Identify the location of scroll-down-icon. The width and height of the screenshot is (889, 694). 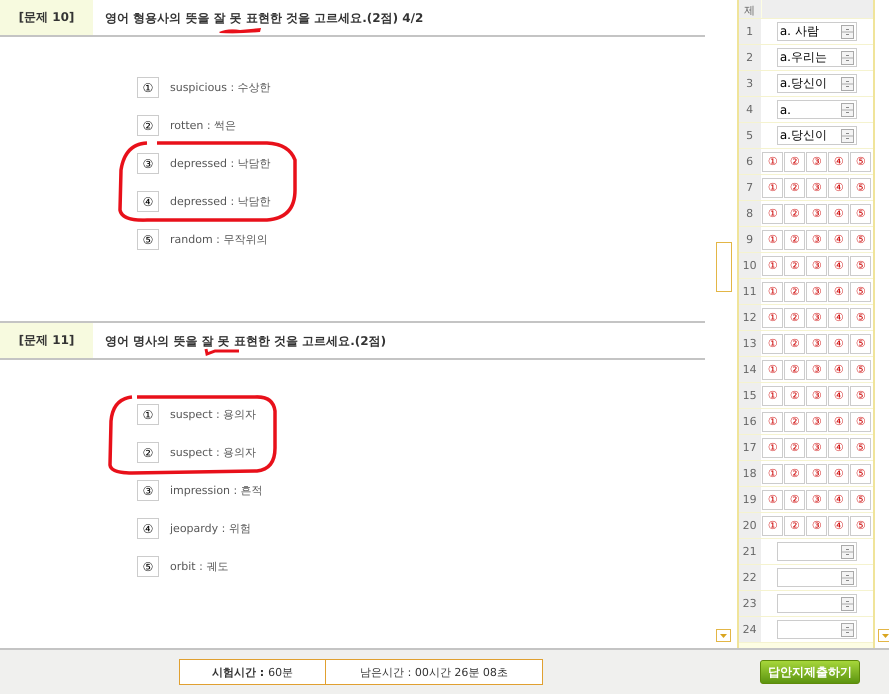
(723, 635).